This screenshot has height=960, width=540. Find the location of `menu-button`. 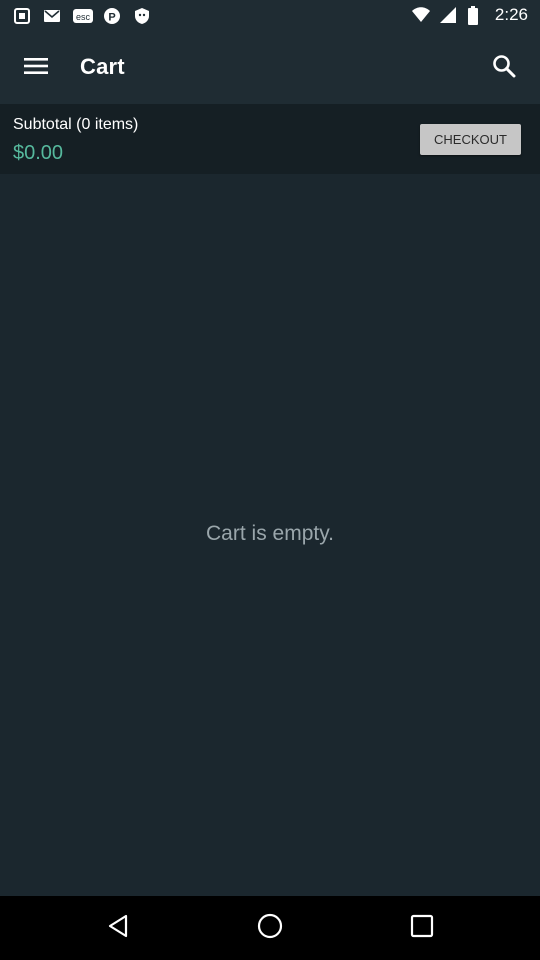

menu-button is located at coordinates (36, 68).